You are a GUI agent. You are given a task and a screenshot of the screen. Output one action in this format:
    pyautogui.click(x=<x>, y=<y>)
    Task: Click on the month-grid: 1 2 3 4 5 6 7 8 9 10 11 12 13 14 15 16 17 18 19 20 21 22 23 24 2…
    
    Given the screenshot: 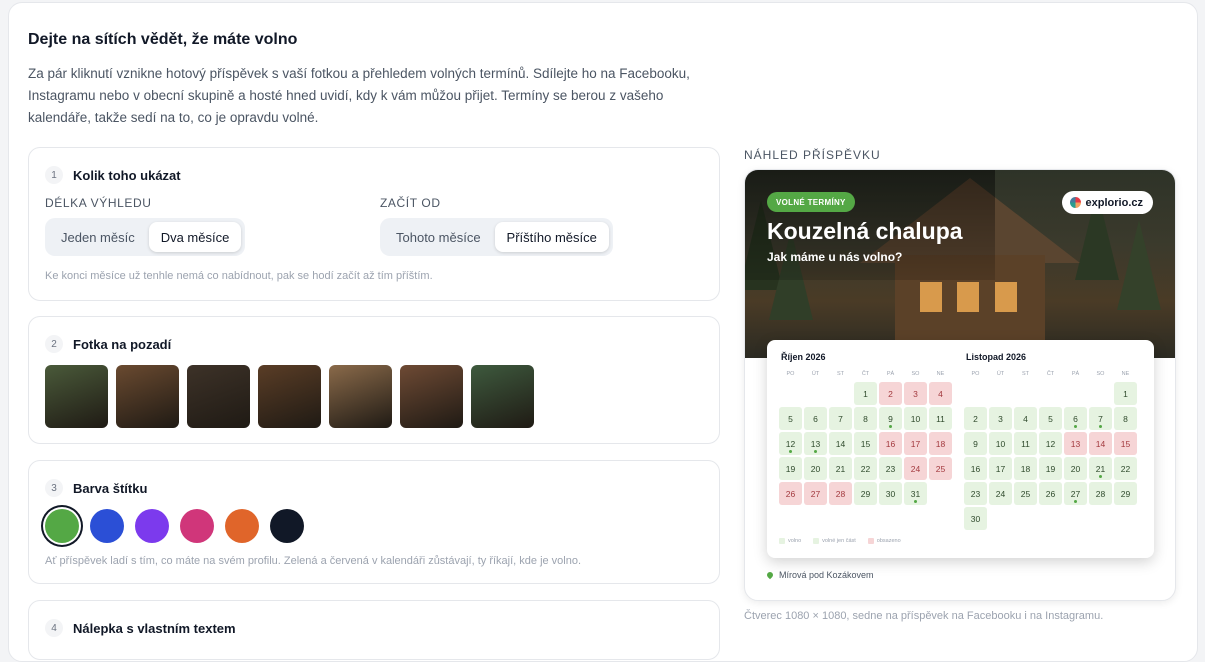 What is the action you would take?
    pyautogui.click(x=1050, y=456)
    